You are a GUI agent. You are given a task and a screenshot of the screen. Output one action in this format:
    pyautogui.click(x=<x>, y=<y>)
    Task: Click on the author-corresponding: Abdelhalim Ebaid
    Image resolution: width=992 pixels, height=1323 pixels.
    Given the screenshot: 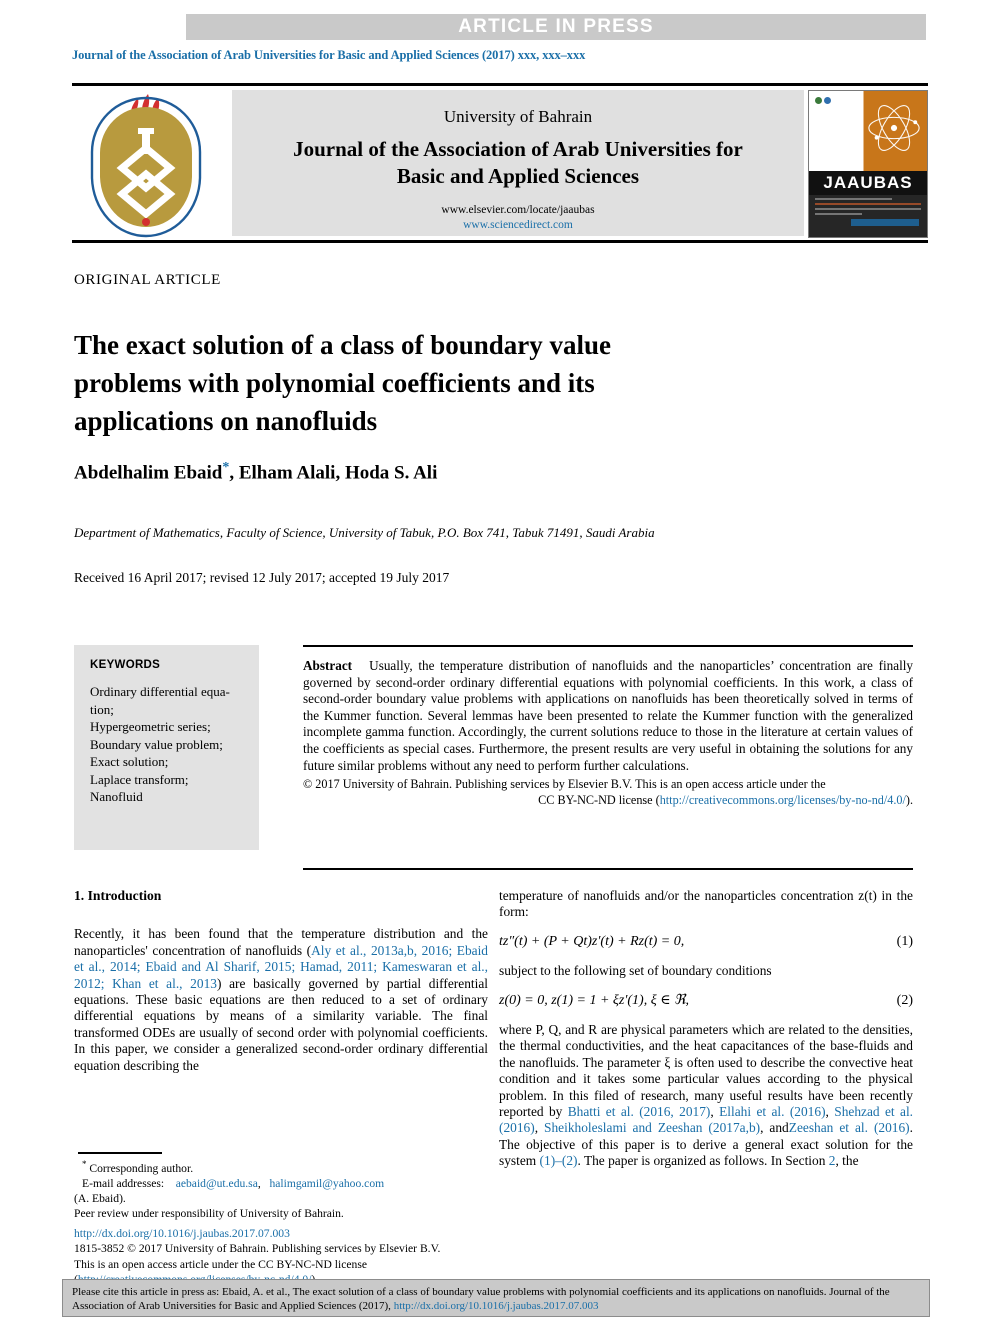 What is the action you would take?
    pyautogui.click(x=148, y=473)
    